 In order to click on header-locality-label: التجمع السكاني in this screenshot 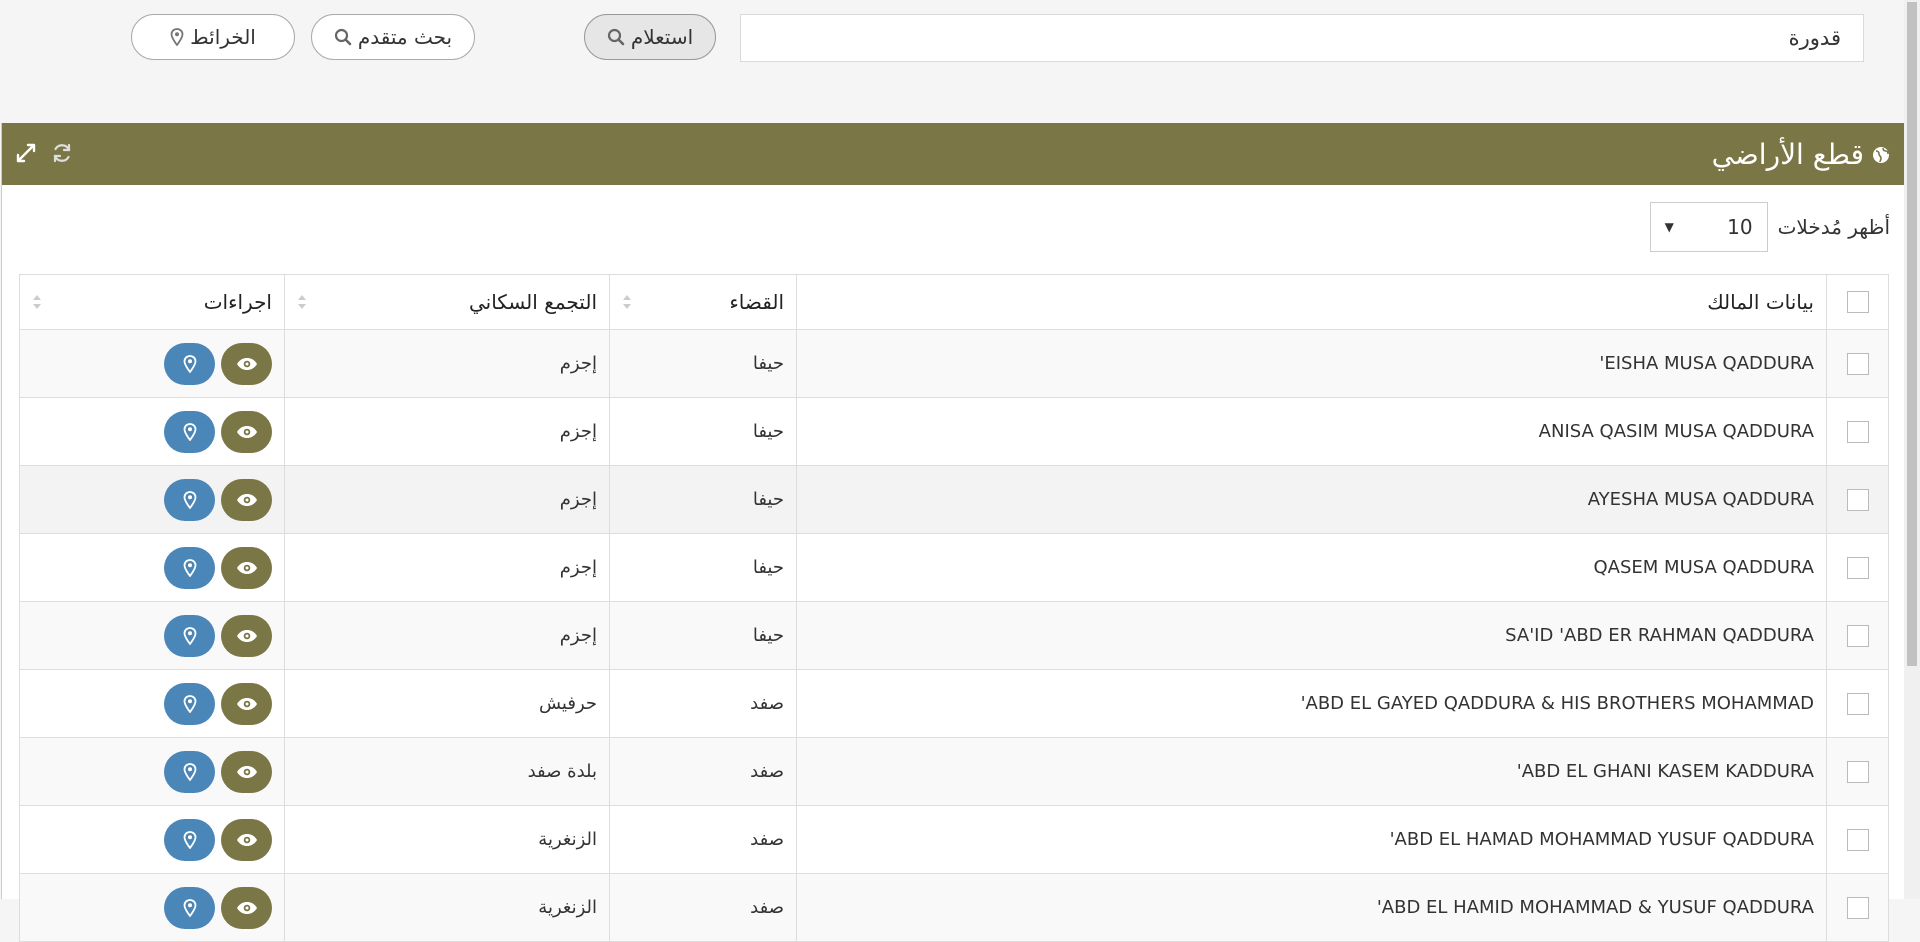, I will do `click(532, 302)`.